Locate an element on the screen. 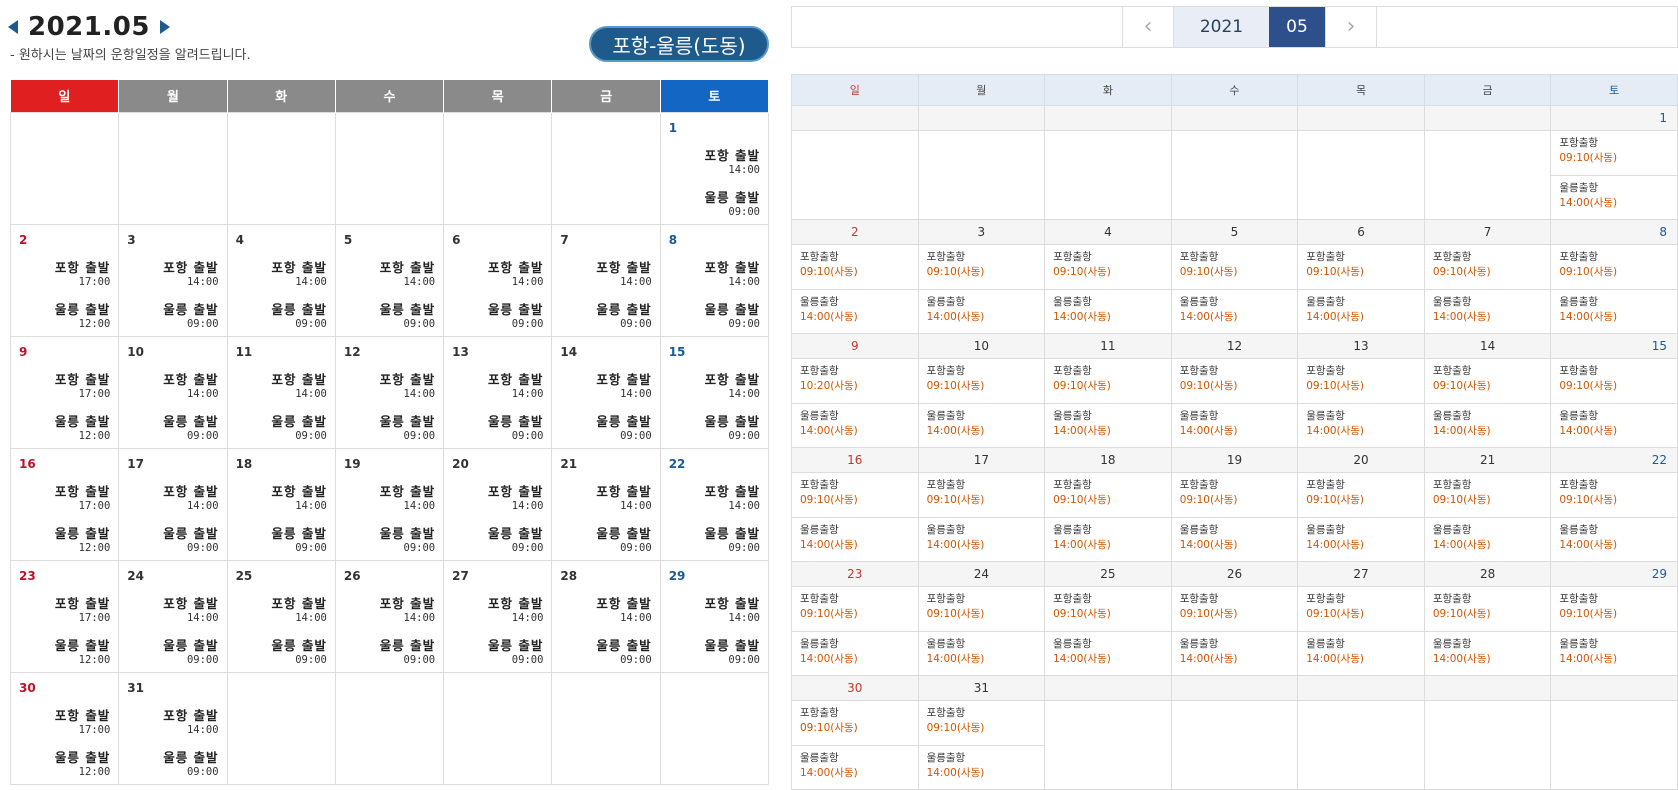  calendar-day-cell: 26 포항 출발 14:00 울릉 출발 09:00 is located at coordinates (389, 616).